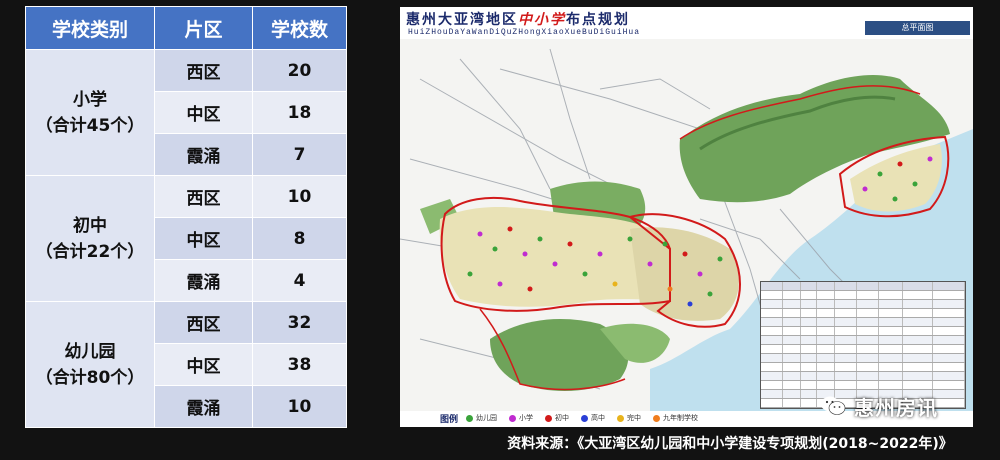 Image resolution: width=1000 pixels, height=460 pixels. Describe the element at coordinates (730, 444) in the screenshot. I see `source-caption: 资料来源：《大亚湾区幼儿园和中小学建设专项规划(2018~2022年)》` at that location.